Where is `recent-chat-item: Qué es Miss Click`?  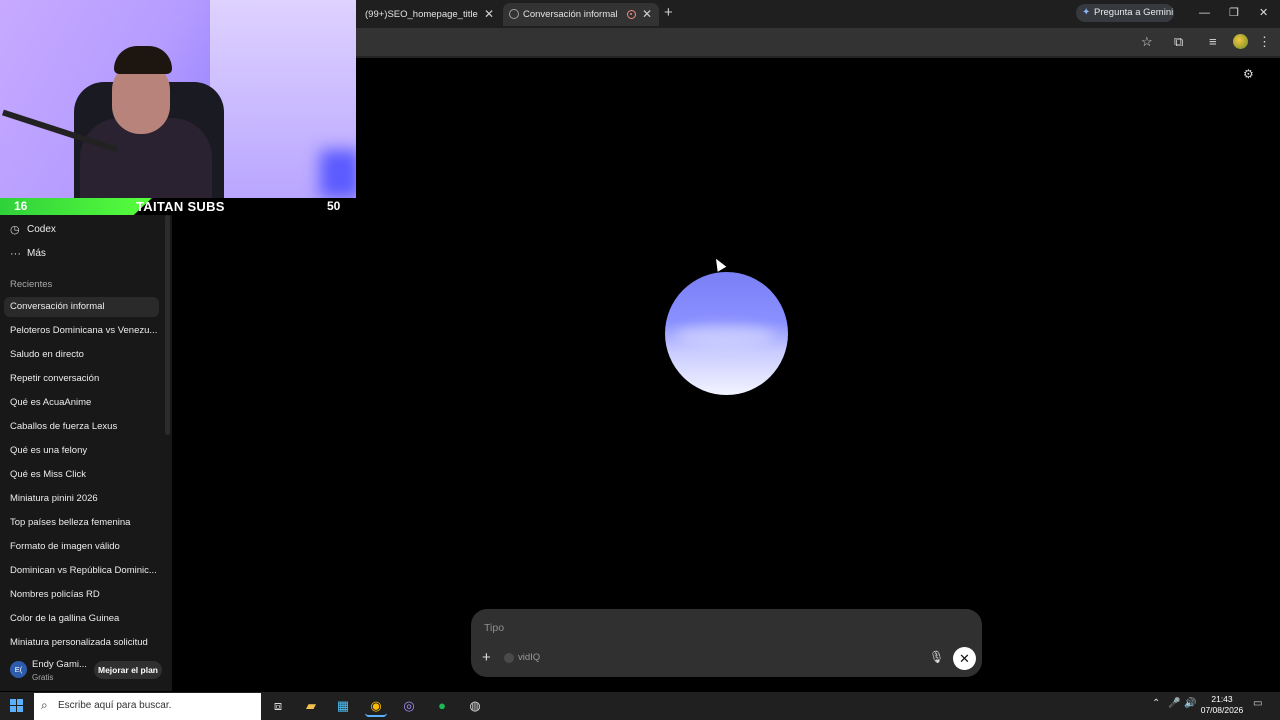
recent-chat-item: Qué es Miss Click is located at coordinates (81, 475).